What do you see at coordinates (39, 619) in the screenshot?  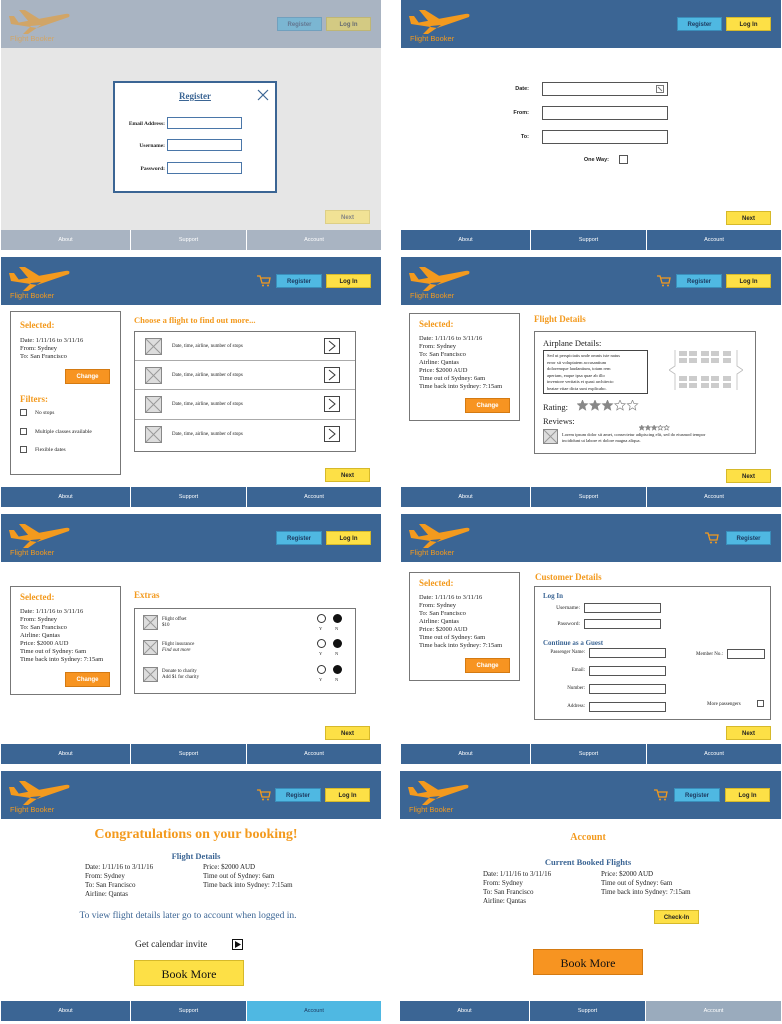 I see `trip-from: From: Sydney` at bounding box center [39, 619].